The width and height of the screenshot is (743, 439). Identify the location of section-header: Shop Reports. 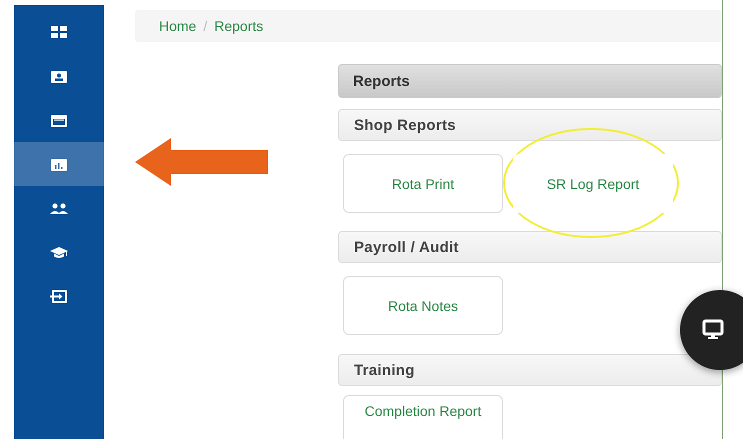
(530, 125).